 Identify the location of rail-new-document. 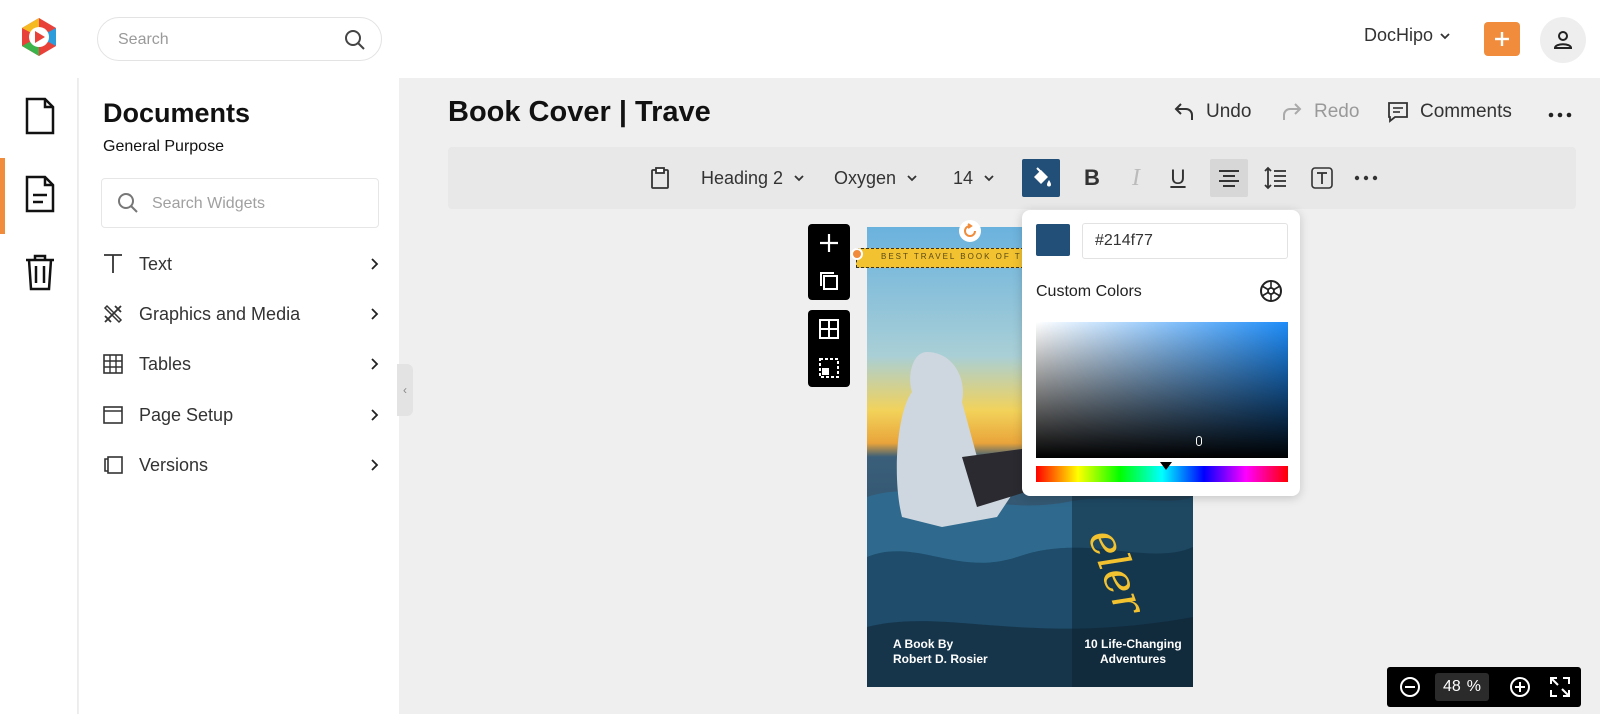
(40, 116).